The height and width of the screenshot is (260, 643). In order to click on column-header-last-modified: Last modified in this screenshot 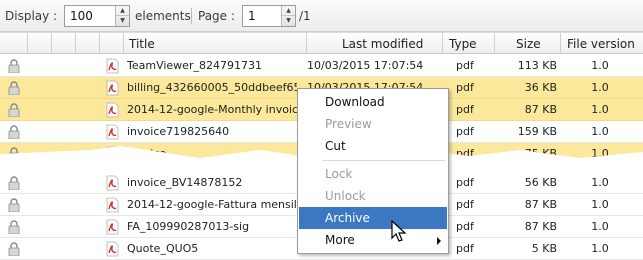, I will do `click(375, 43)`.